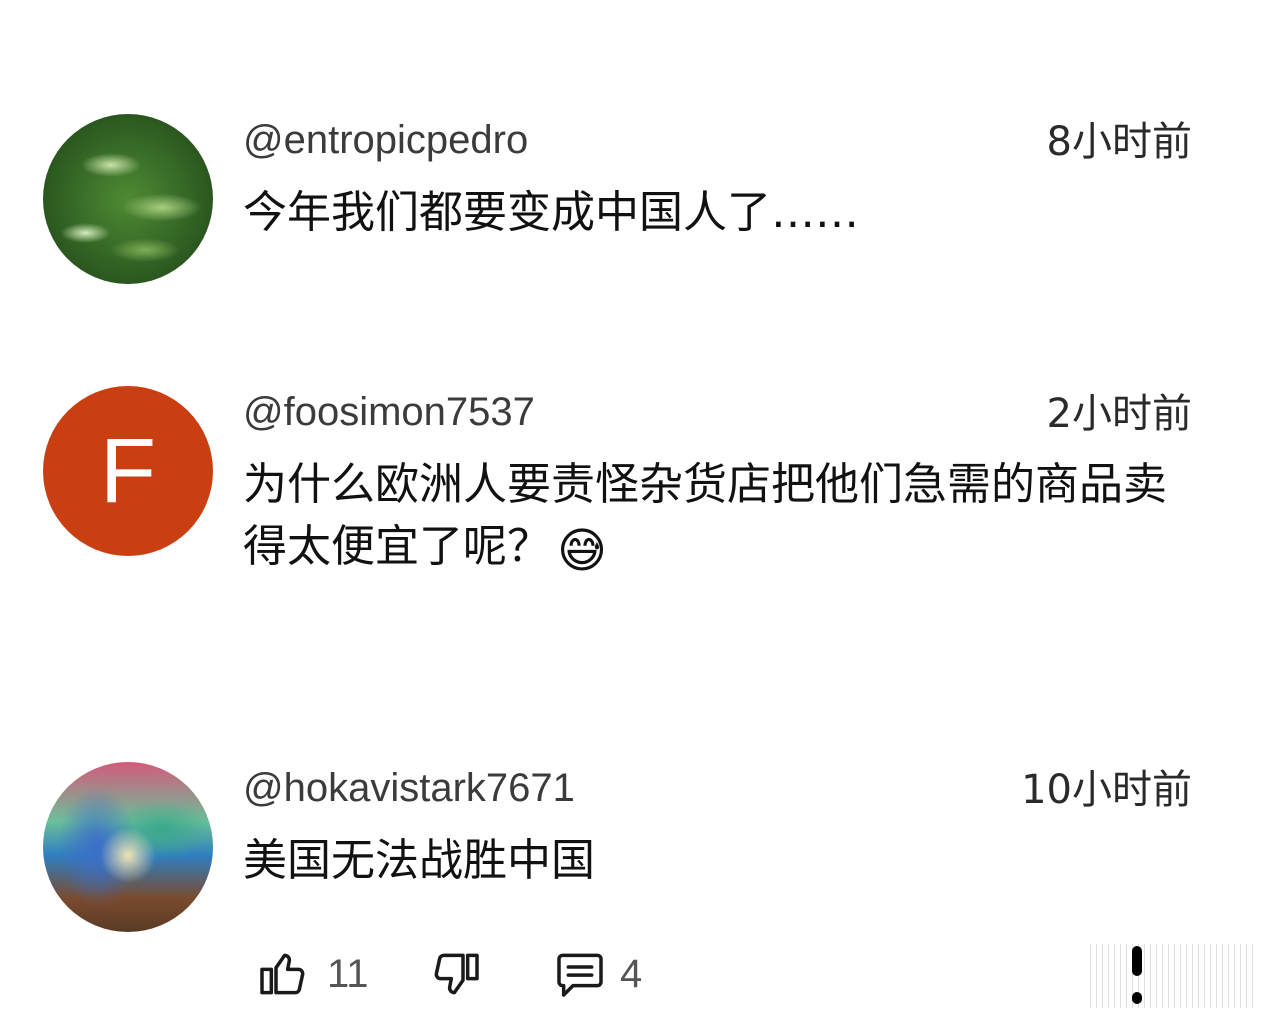  What do you see at coordinates (631, 974) in the screenshot?
I see `reply-count: 4` at bounding box center [631, 974].